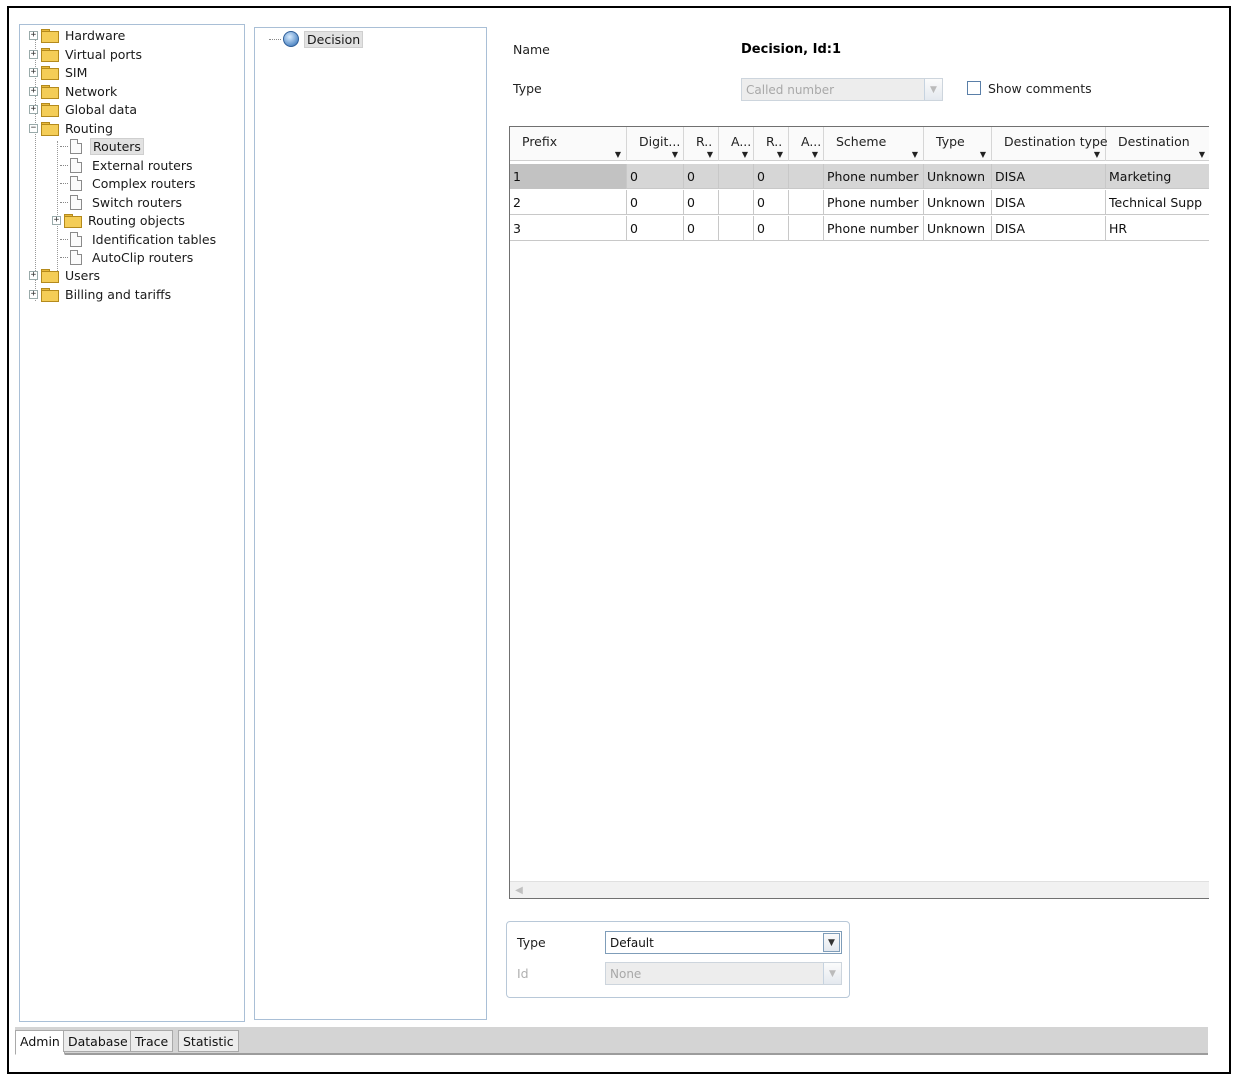 This screenshot has width=1240, height=1075. Describe the element at coordinates (790, 89) in the screenshot. I see `type-select-value: Called number` at that location.